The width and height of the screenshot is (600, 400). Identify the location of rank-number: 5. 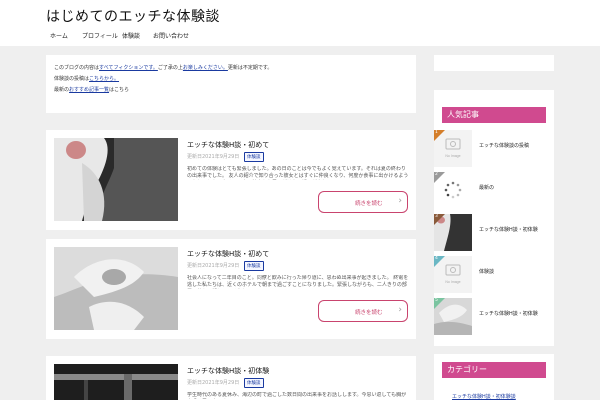
(436, 300).